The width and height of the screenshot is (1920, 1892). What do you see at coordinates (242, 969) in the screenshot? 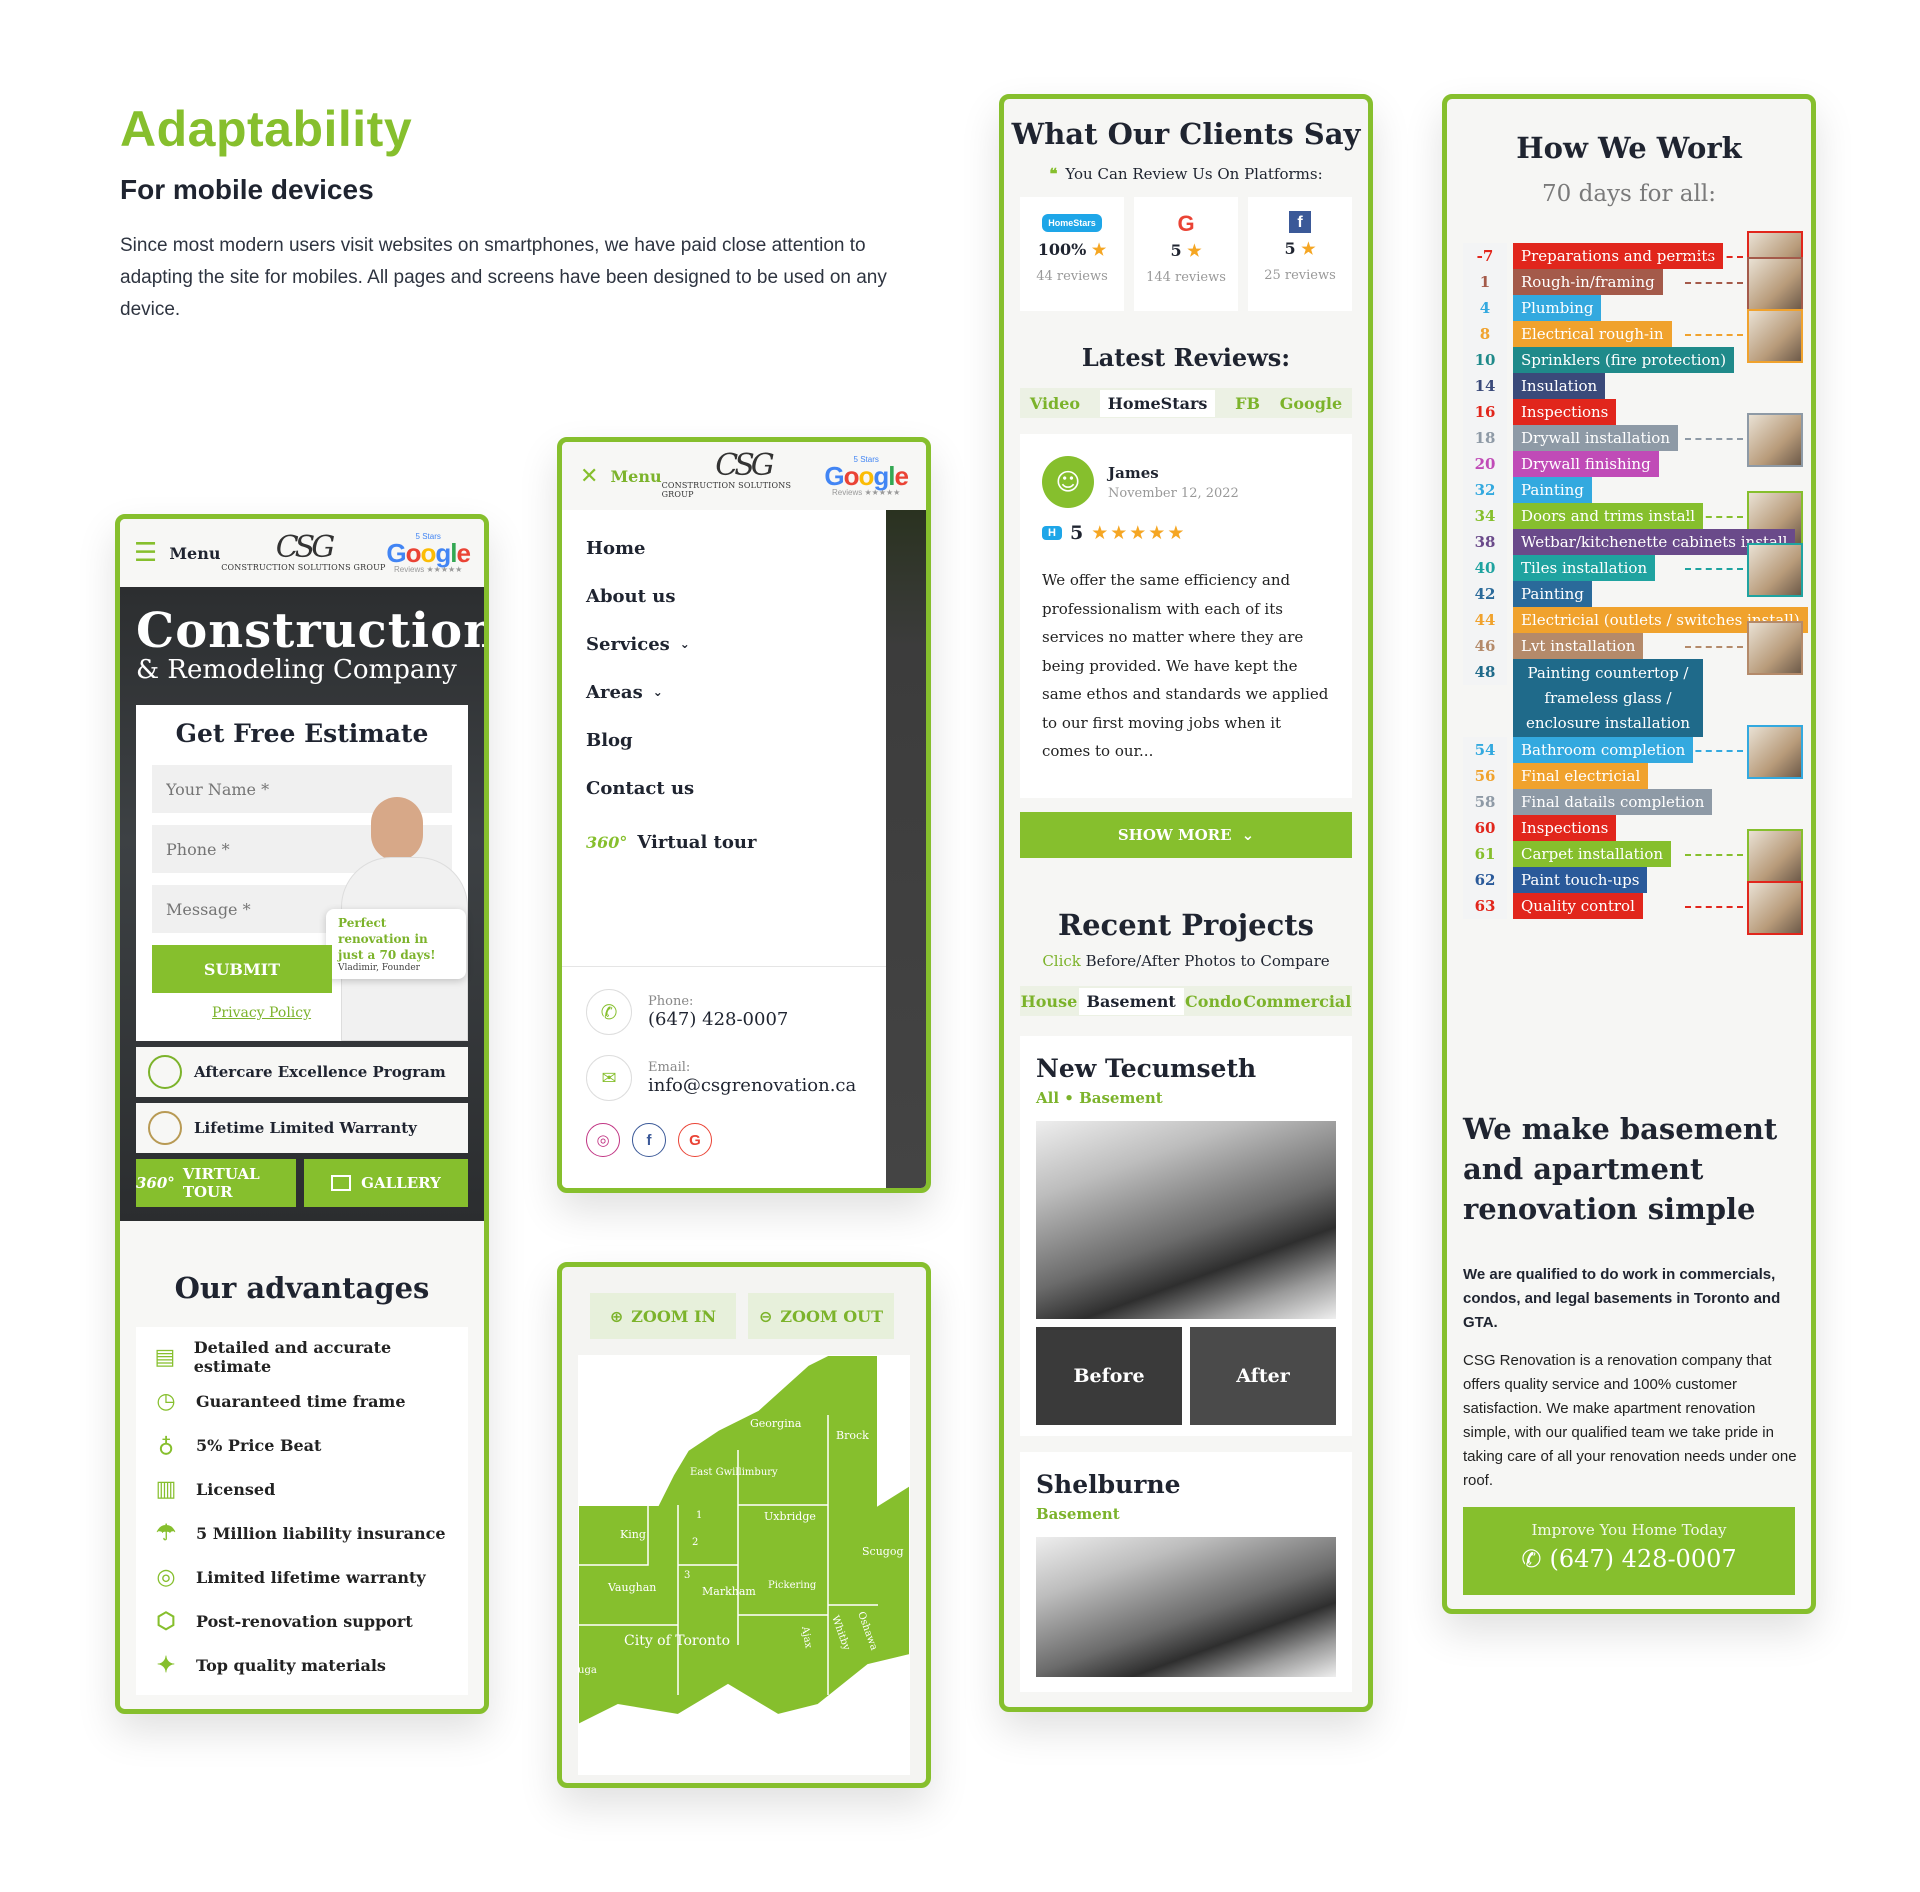
I see `submit-button: SUBMIT` at bounding box center [242, 969].